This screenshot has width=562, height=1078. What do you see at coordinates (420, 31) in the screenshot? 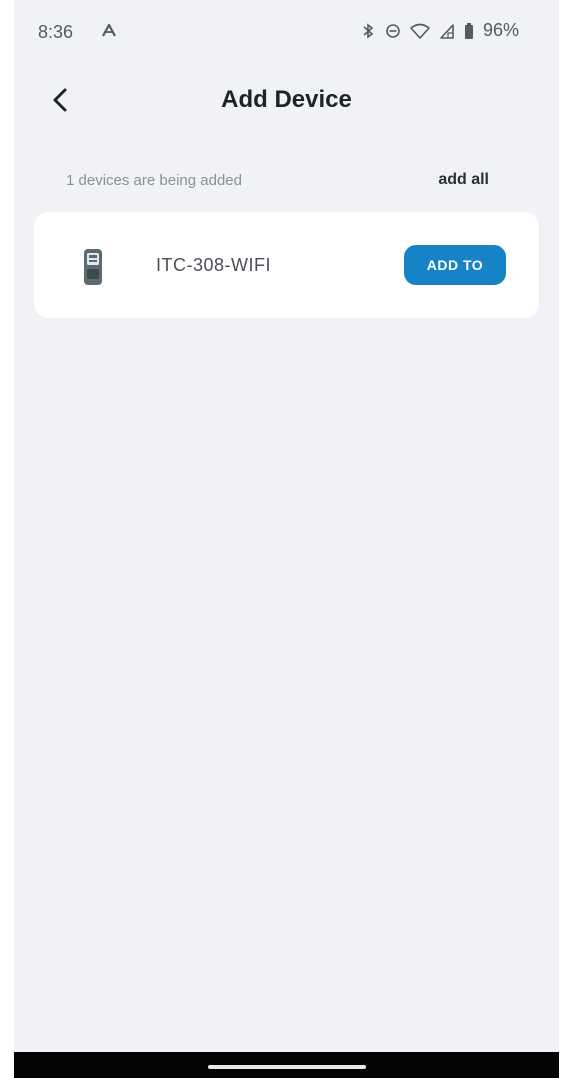
I see `wifi-icon` at bounding box center [420, 31].